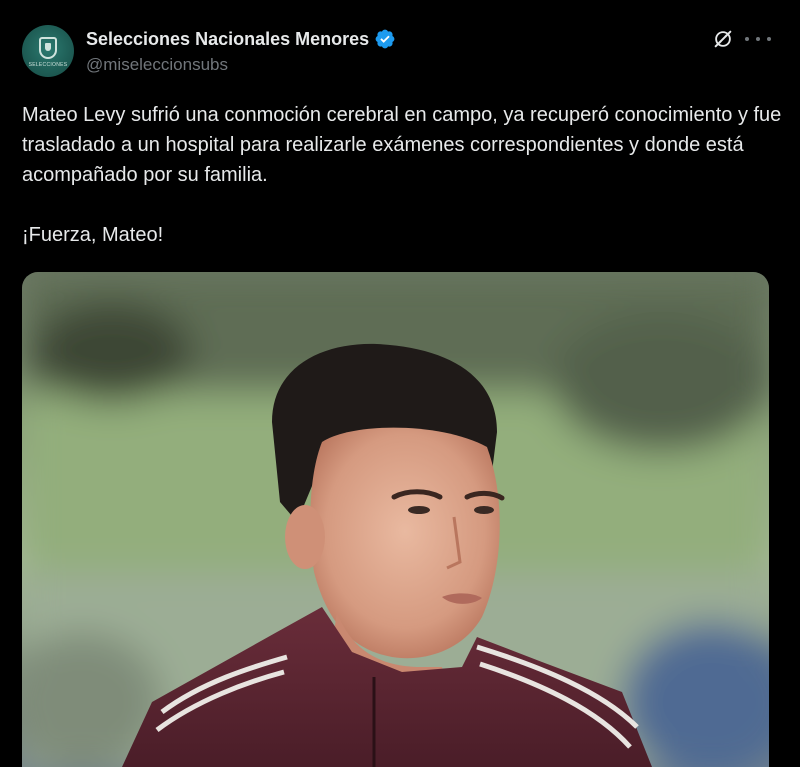 The height and width of the screenshot is (767, 800). I want to click on avatar: SELECCIONES, so click(48, 51).